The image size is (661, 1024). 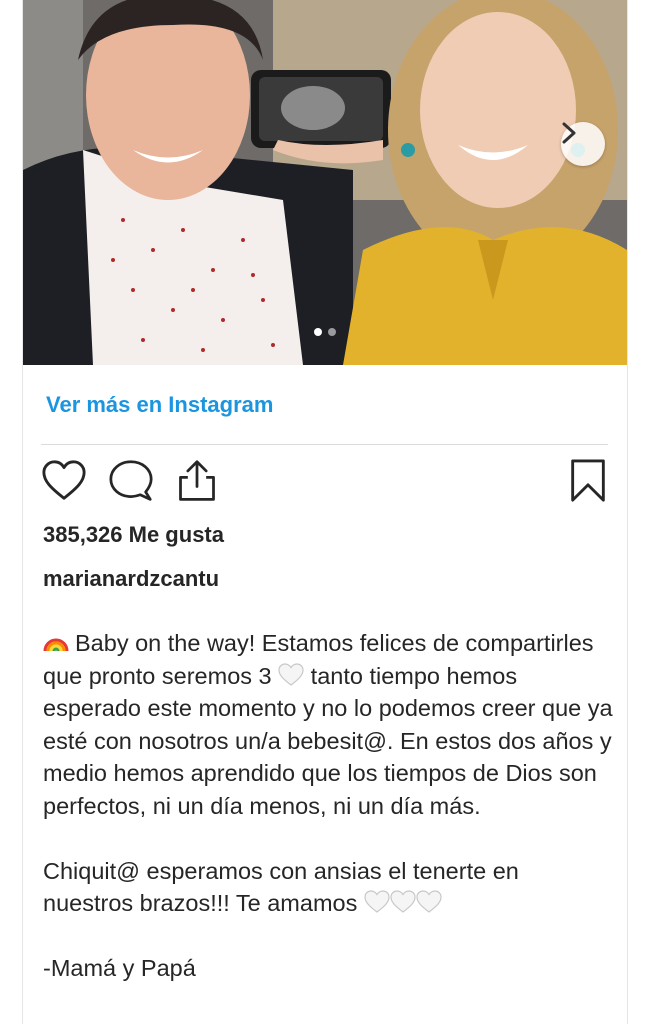 I want to click on divider, so click(x=324, y=444).